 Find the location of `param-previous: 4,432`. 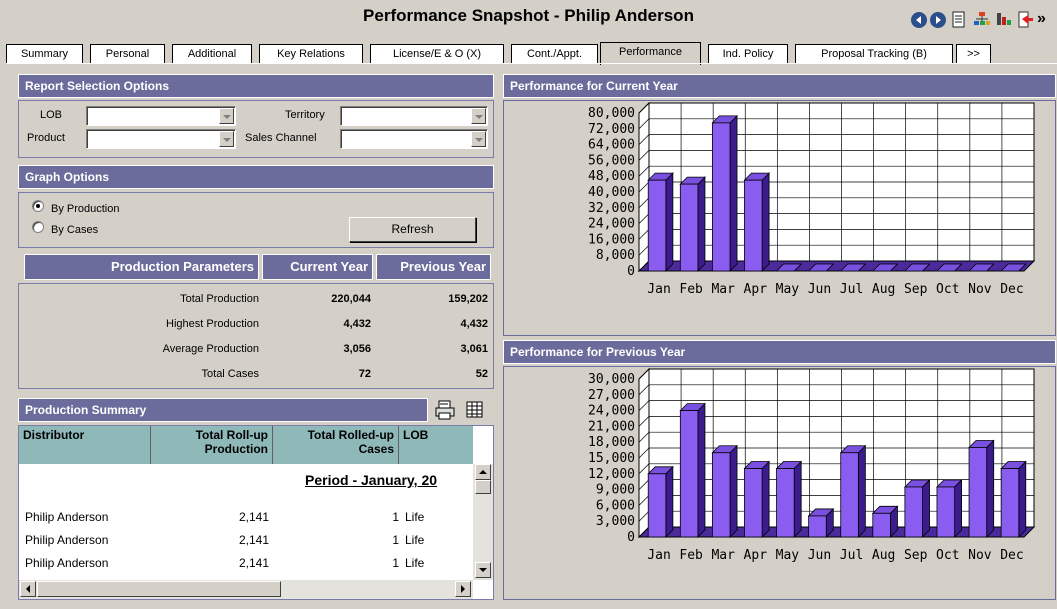

param-previous: 4,432 is located at coordinates (474, 324).